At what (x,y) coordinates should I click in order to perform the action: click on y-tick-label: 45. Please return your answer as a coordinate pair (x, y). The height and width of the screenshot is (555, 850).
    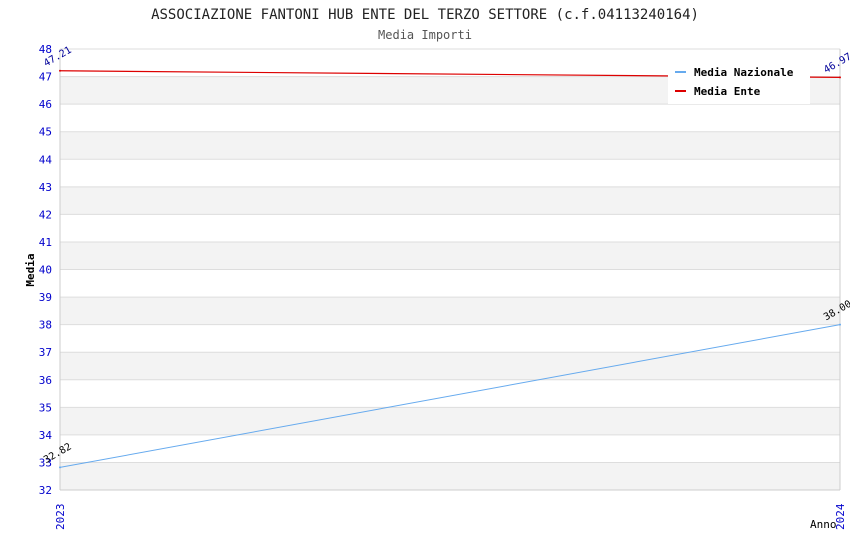
    Looking at the image, I should click on (45, 132).